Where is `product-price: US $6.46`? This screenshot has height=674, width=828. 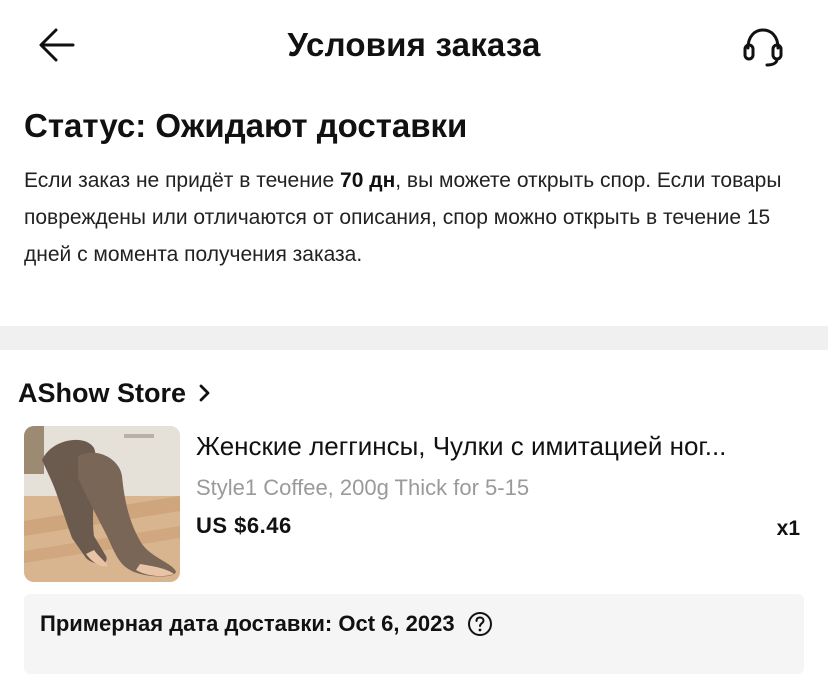
product-price: US $6.46 is located at coordinates (244, 525).